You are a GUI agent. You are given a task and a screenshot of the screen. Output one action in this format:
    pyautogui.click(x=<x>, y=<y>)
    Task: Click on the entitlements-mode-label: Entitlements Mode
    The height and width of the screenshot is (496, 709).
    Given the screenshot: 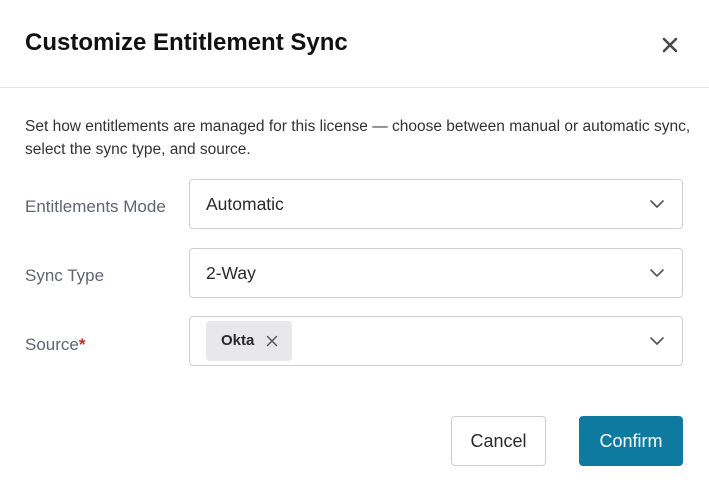 What is the action you would take?
    pyautogui.click(x=95, y=206)
    